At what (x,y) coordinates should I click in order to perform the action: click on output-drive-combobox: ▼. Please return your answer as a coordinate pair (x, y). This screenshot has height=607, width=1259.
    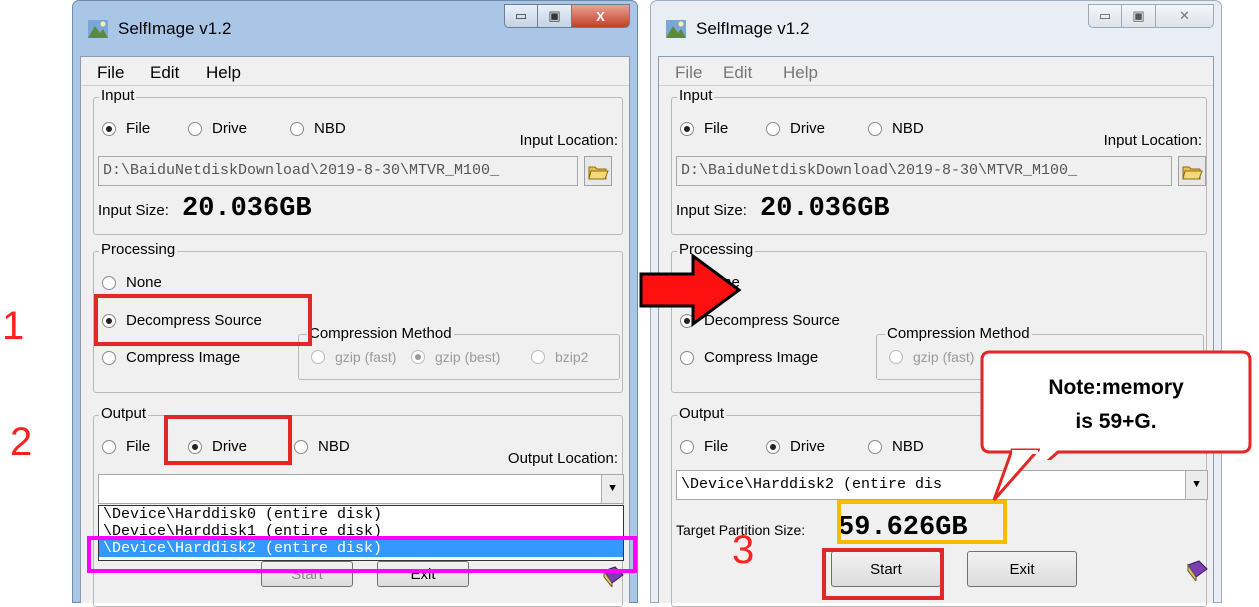
    Looking at the image, I should click on (361, 489).